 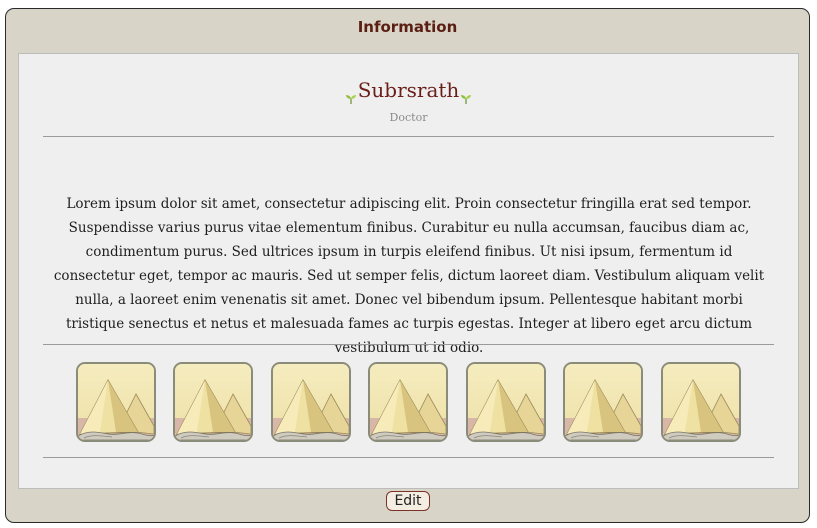 What do you see at coordinates (407, 27) in the screenshot?
I see `window-title: Information` at bounding box center [407, 27].